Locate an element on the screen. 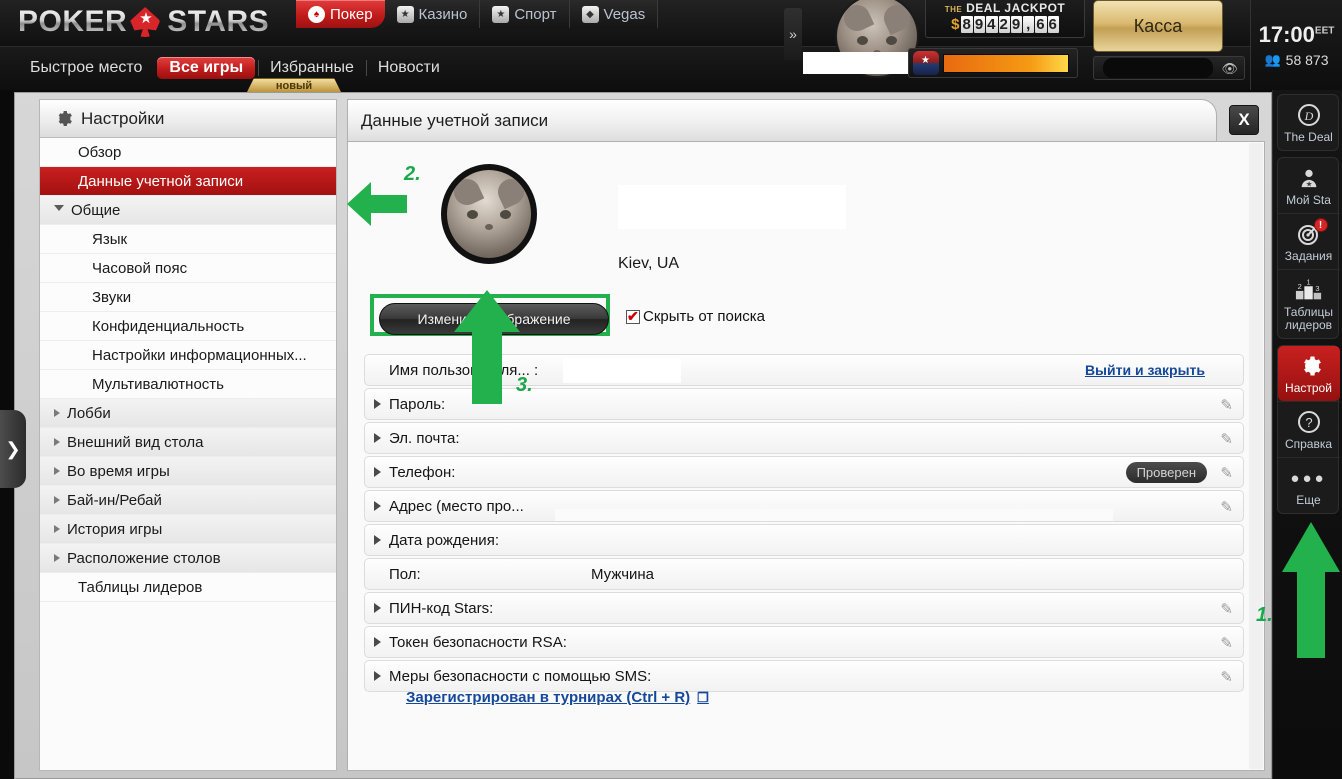 The image size is (1342, 779). sidebar-item-privacy: Конфиденциальность is located at coordinates (188, 326).